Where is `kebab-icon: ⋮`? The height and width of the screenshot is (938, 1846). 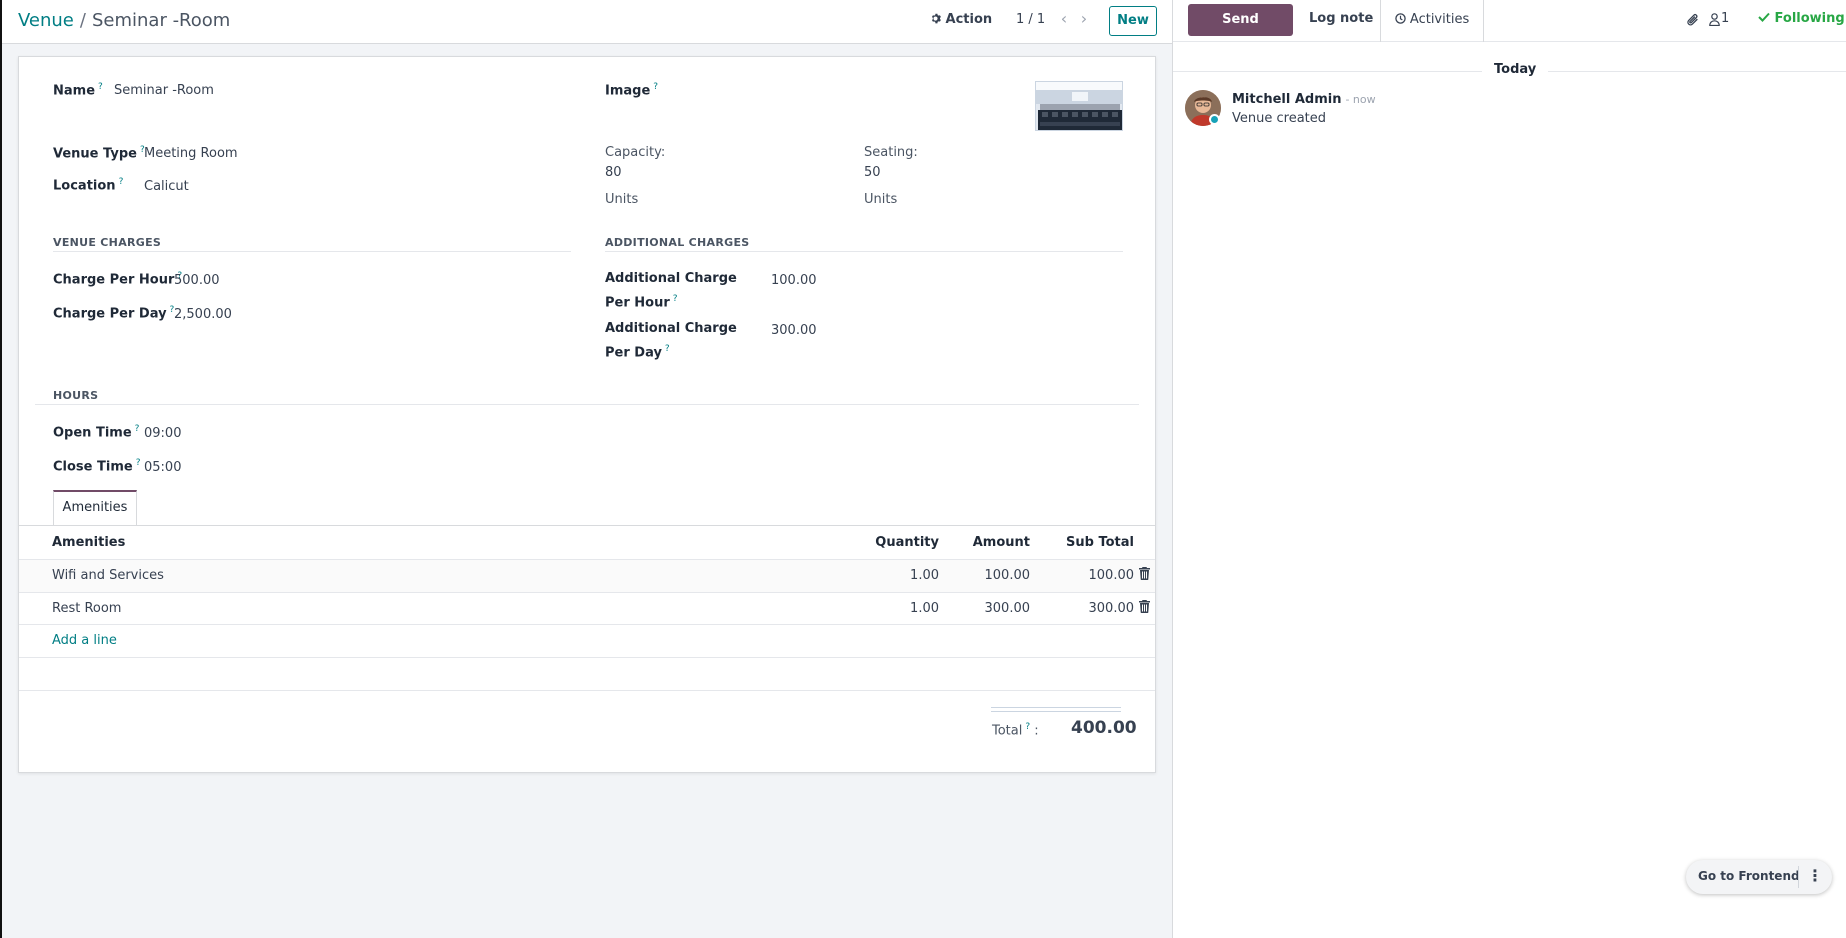
kebab-icon: ⋮ is located at coordinates (1815, 877).